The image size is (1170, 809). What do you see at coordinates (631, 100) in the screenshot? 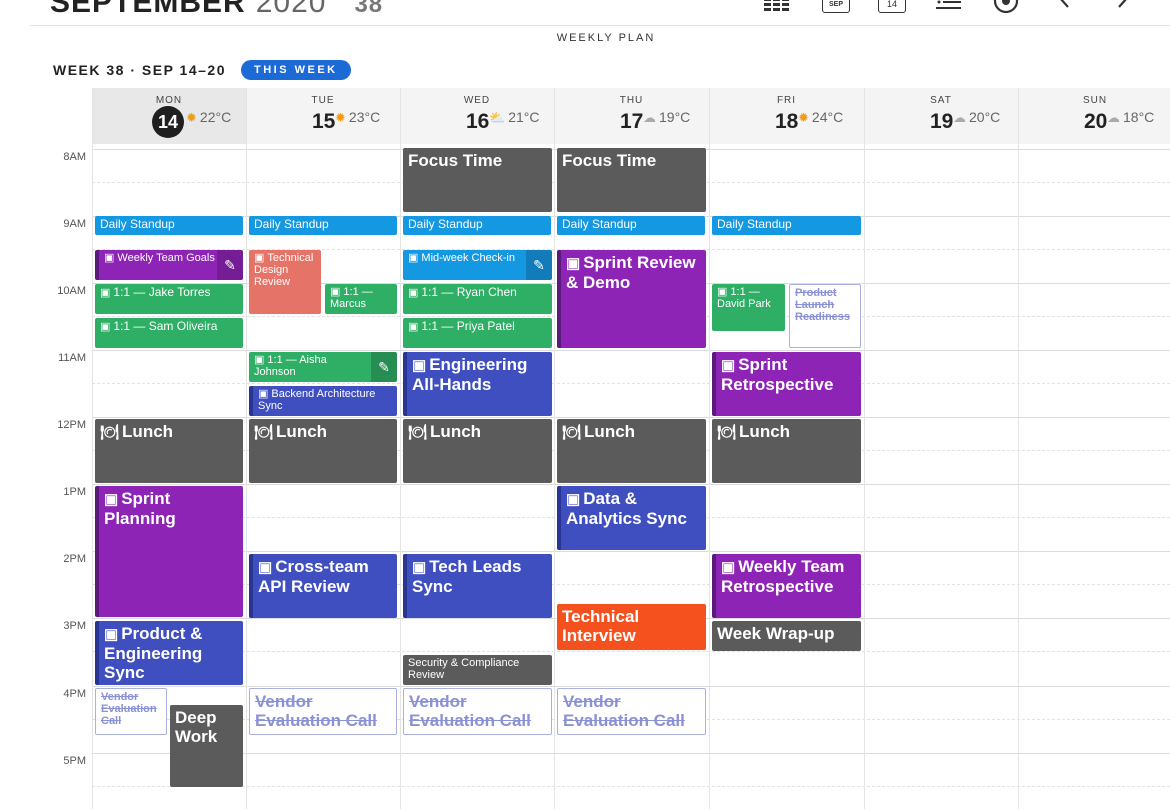
I see `day-name: THU` at bounding box center [631, 100].